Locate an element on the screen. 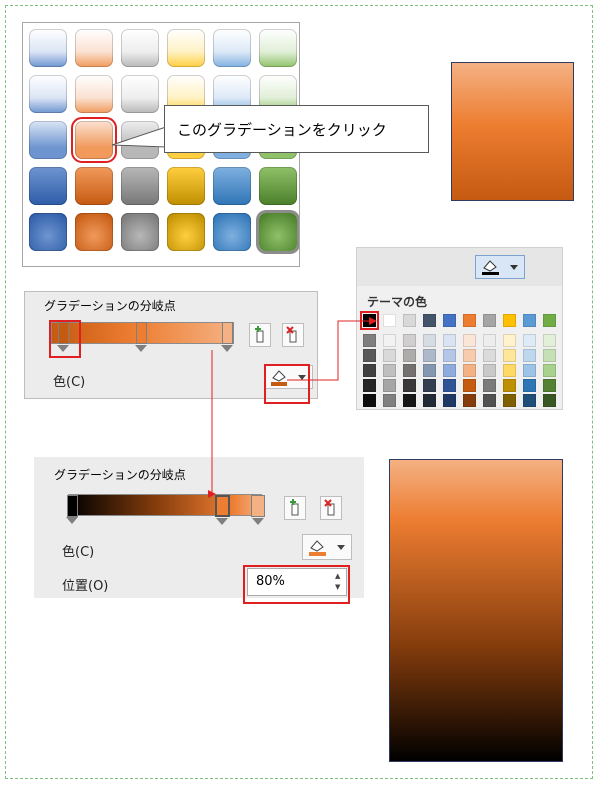 The height and width of the screenshot is (786, 600). arrow-to-palette is located at coordinates (332, 349).